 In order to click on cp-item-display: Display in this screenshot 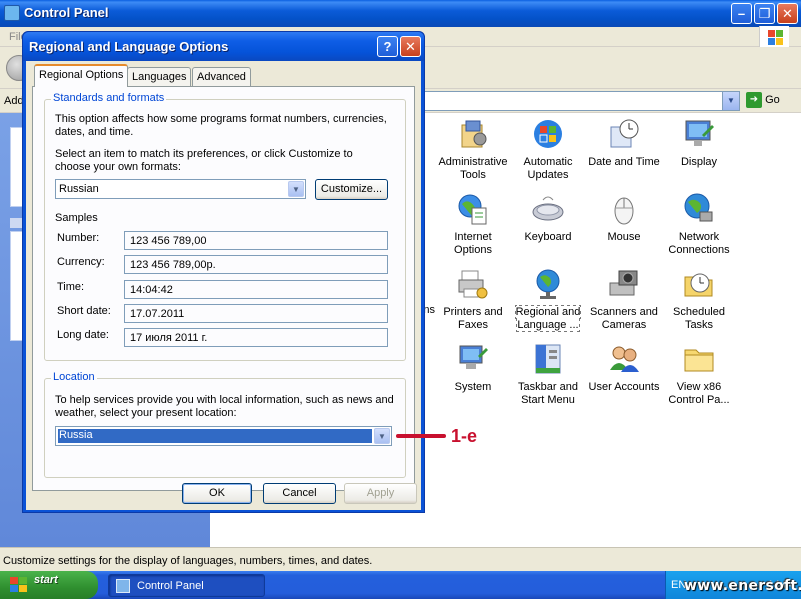, I will do `click(699, 143)`.